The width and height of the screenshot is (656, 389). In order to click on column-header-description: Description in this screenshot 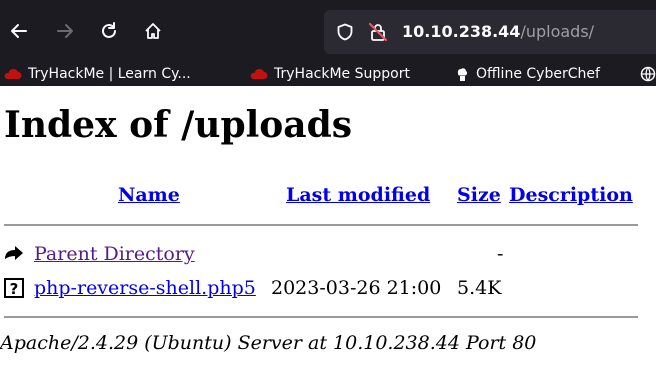, I will do `click(571, 195)`.